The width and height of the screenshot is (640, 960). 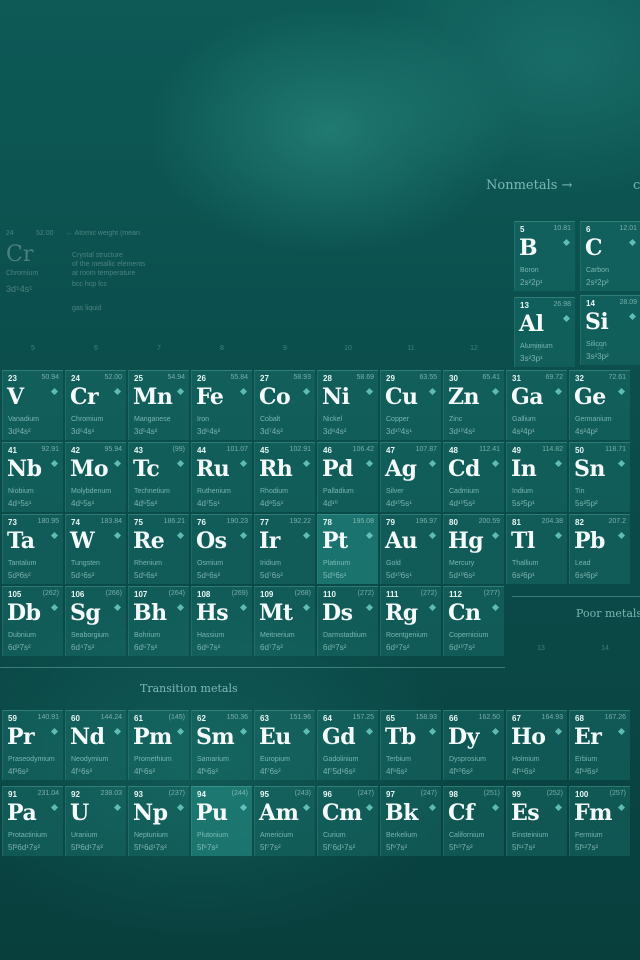 What do you see at coordinates (12, 718) in the screenshot?
I see `atomic-number: 59` at bounding box center [12, 718].